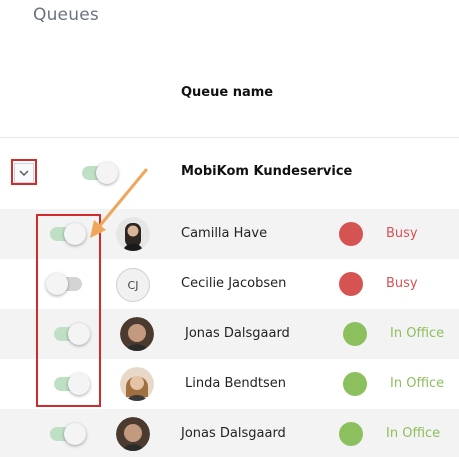  I want to click on table-row: Jonas Dalsgaard In Office, so click(229, 433).